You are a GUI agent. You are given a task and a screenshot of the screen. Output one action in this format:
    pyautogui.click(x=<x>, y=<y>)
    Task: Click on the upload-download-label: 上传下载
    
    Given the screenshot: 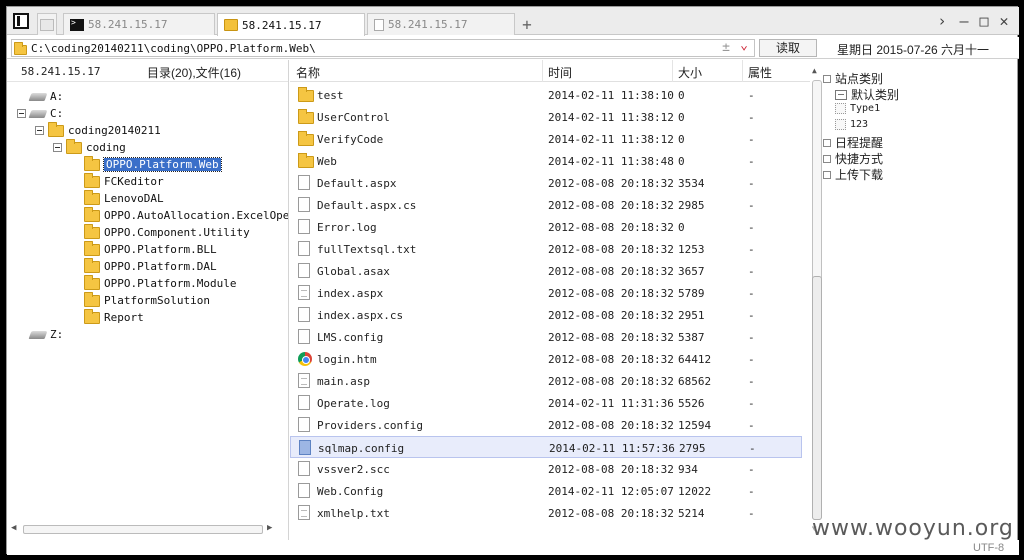 What is the action you would take?
    pyautogui.click(x=859, y=175)
    